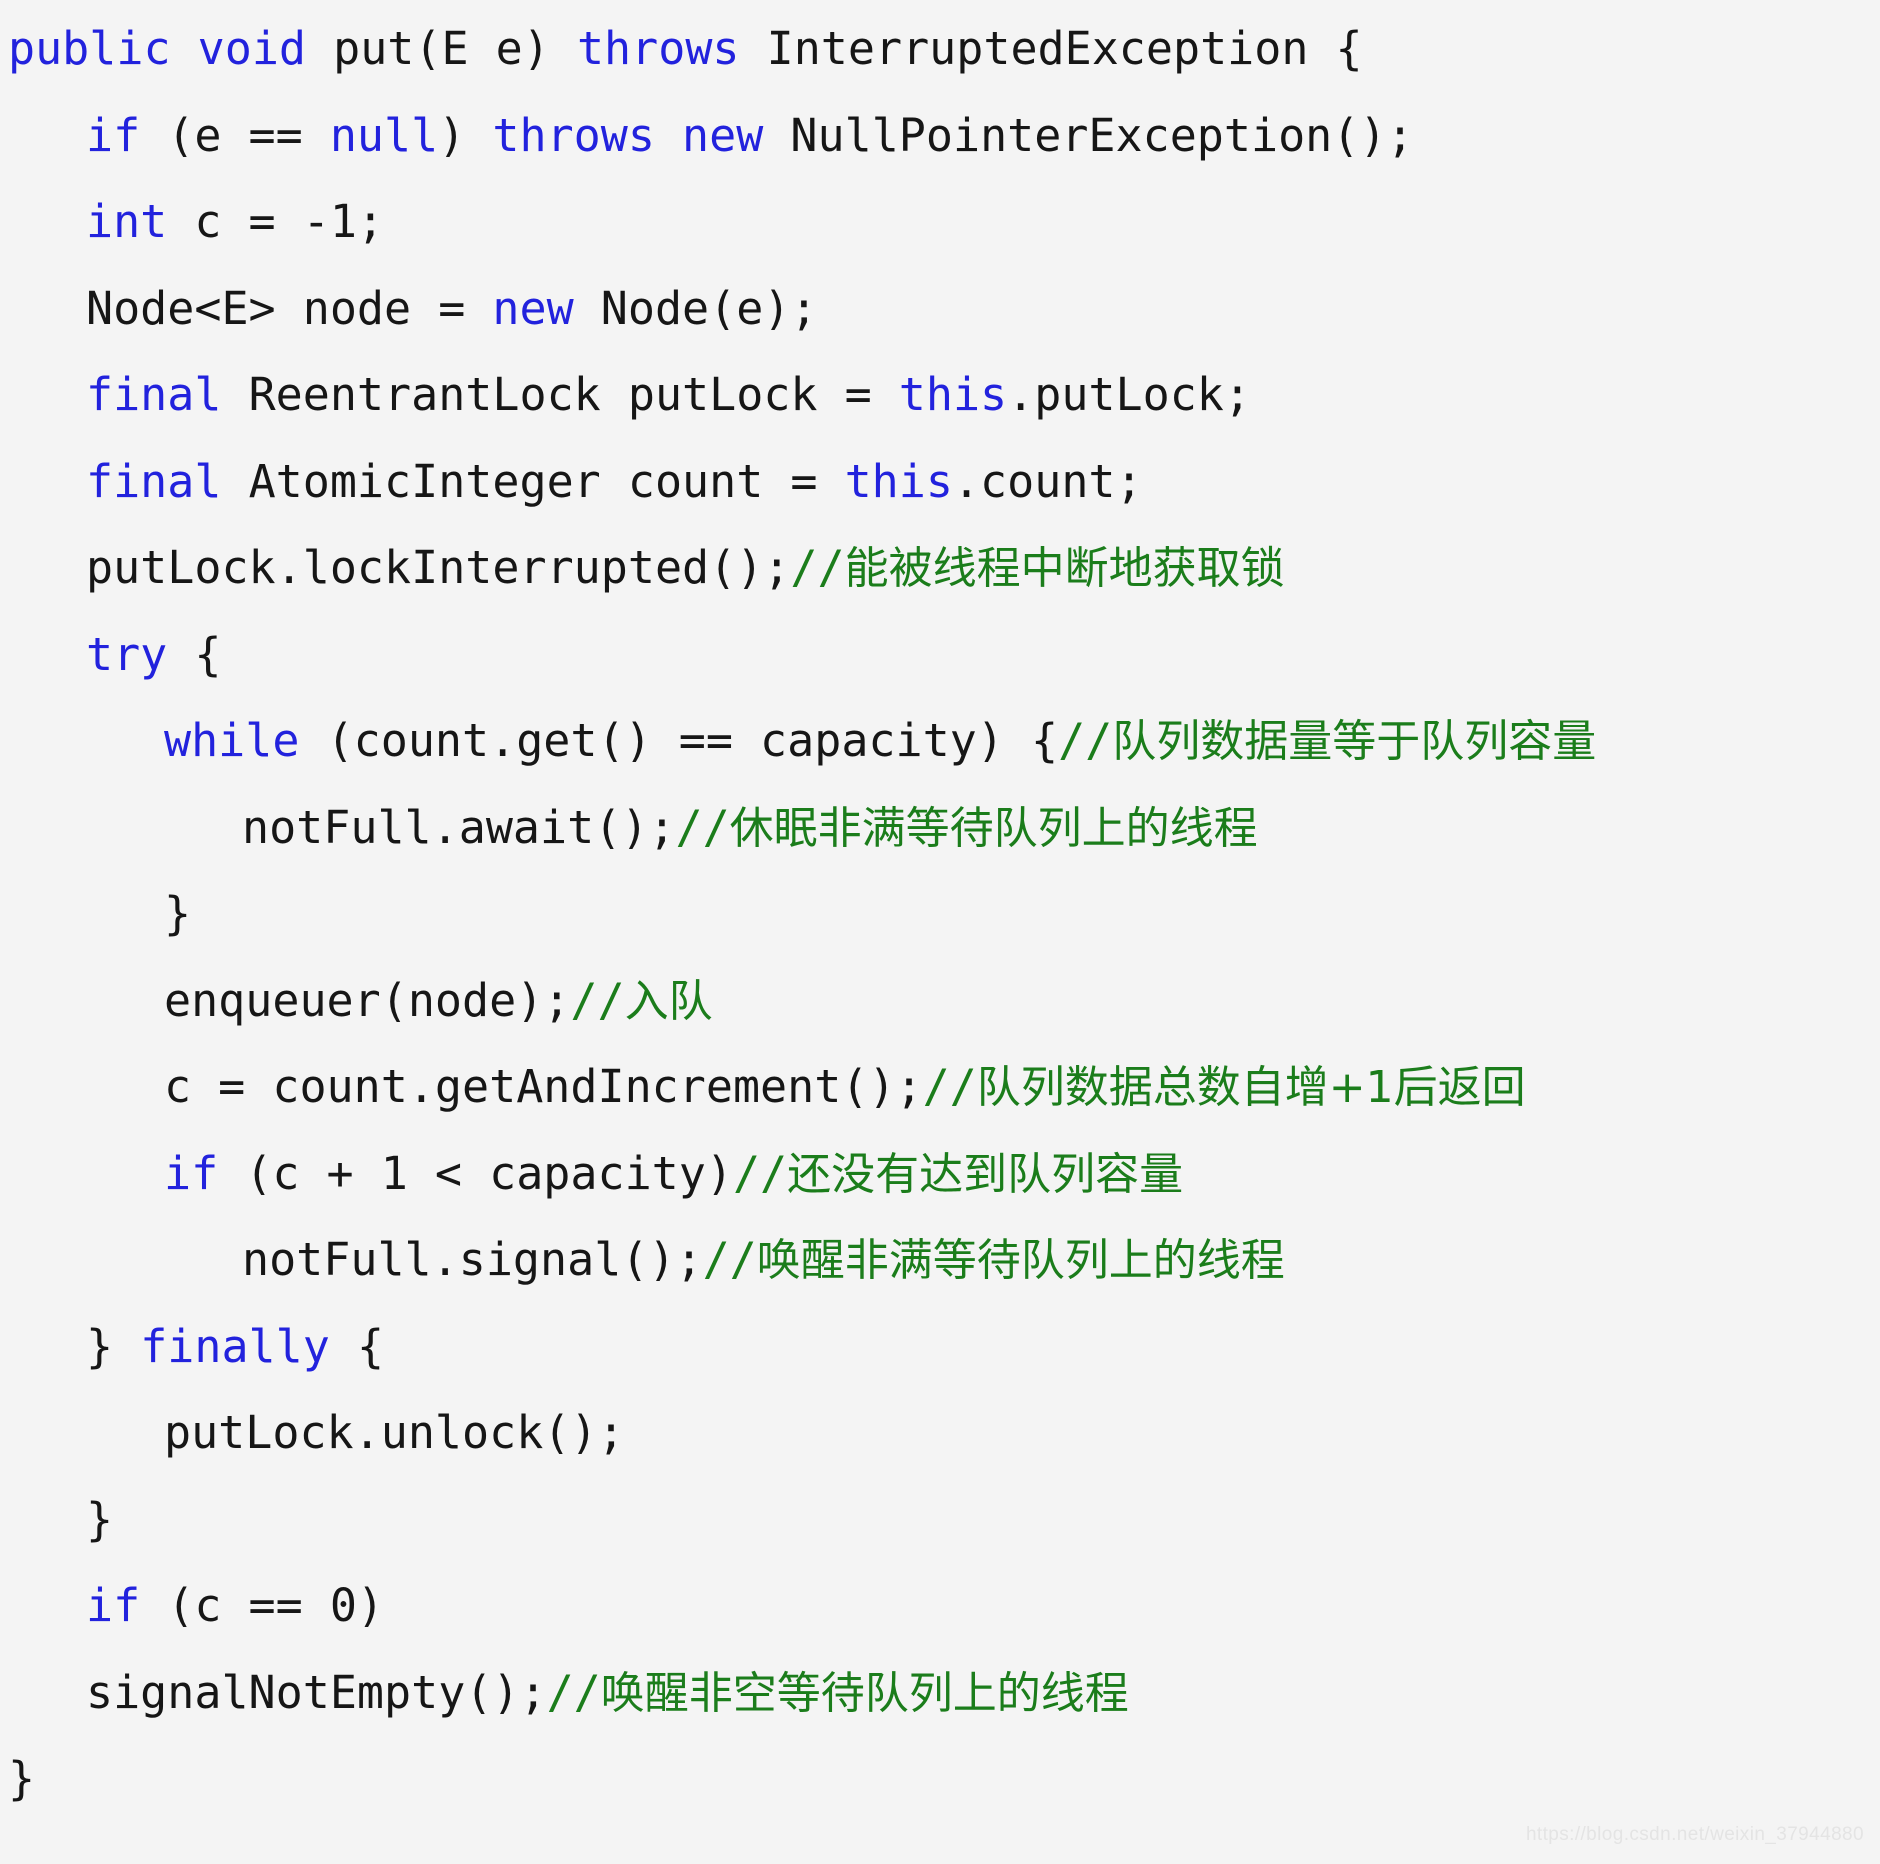  Describe the element at coordinates (709, 308) in the screenshot. I see `code-token: Node(e);` at that location.